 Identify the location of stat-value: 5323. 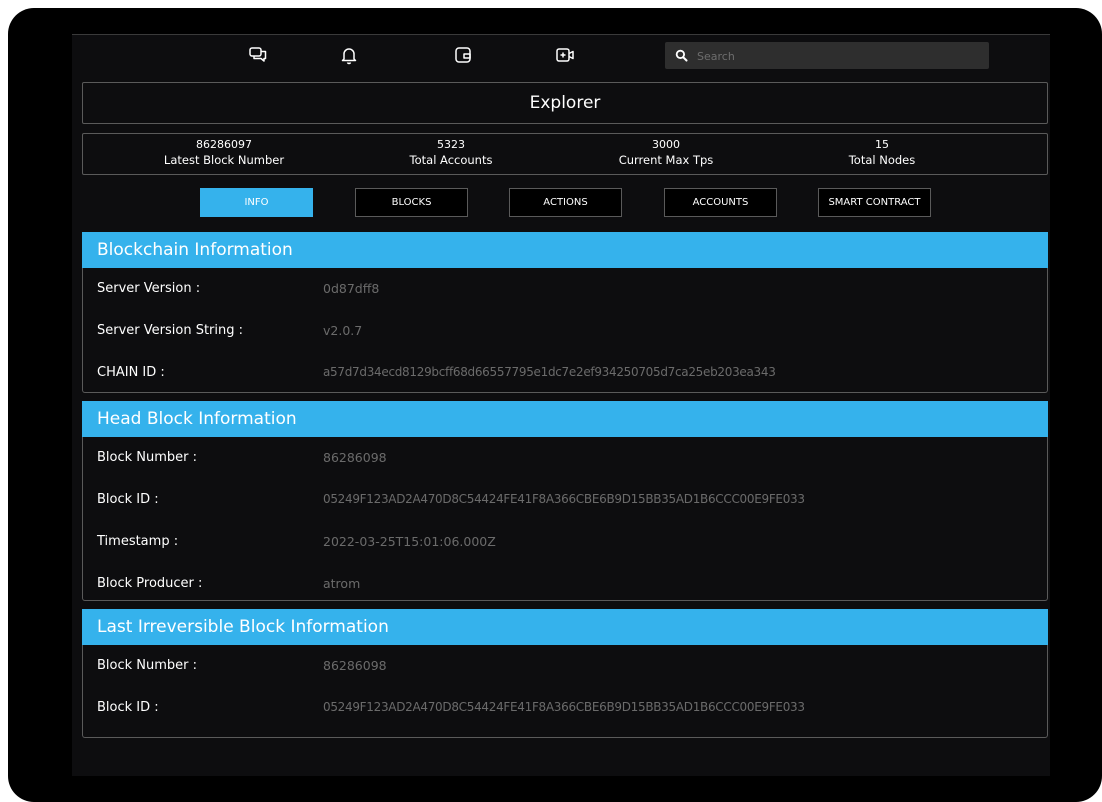
(451, 144).